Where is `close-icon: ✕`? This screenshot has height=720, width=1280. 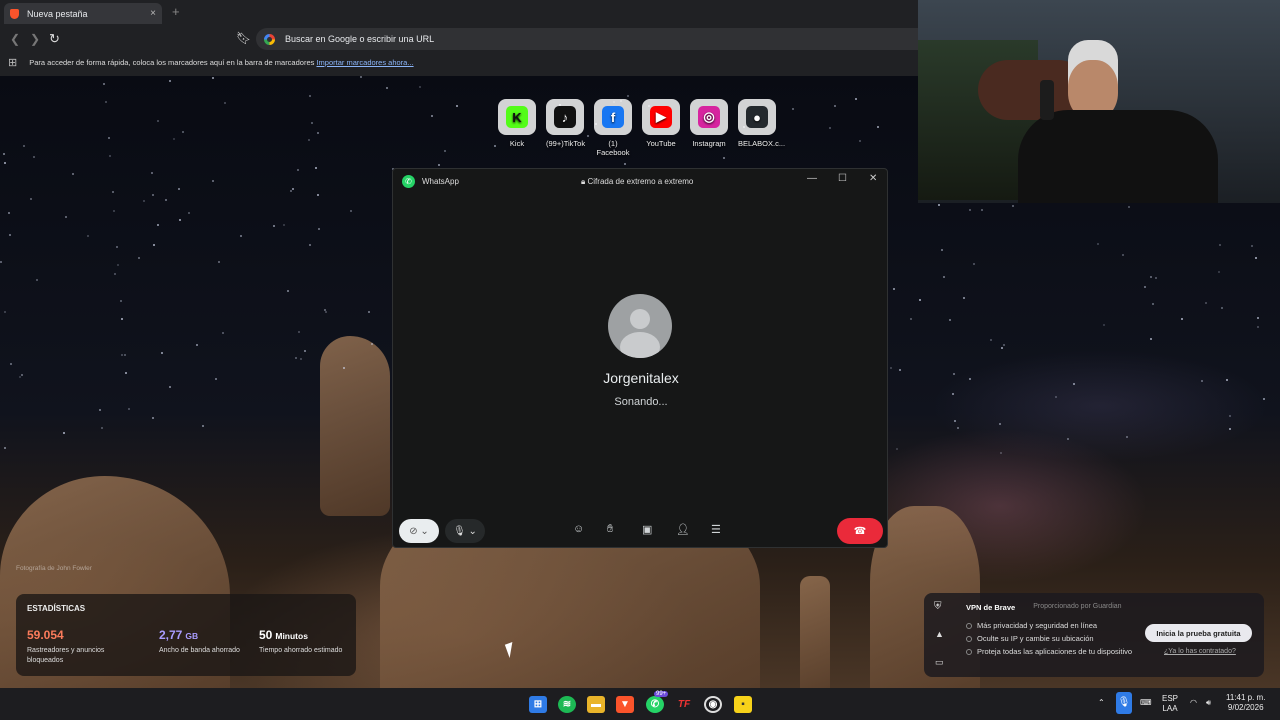
close-icon: ✕ is located at coordinates (873, 178).